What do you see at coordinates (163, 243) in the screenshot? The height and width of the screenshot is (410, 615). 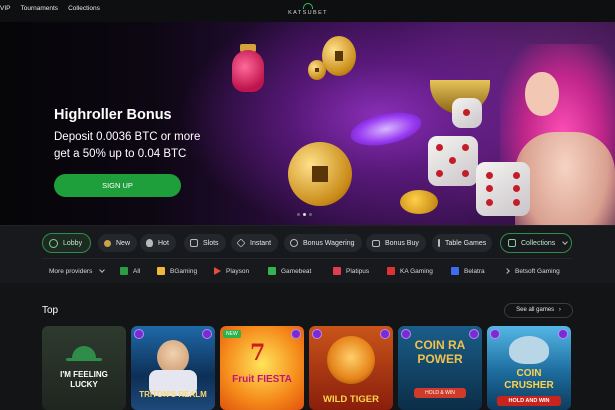 I see `category-label: Hot` at bounding box center [163, 243].